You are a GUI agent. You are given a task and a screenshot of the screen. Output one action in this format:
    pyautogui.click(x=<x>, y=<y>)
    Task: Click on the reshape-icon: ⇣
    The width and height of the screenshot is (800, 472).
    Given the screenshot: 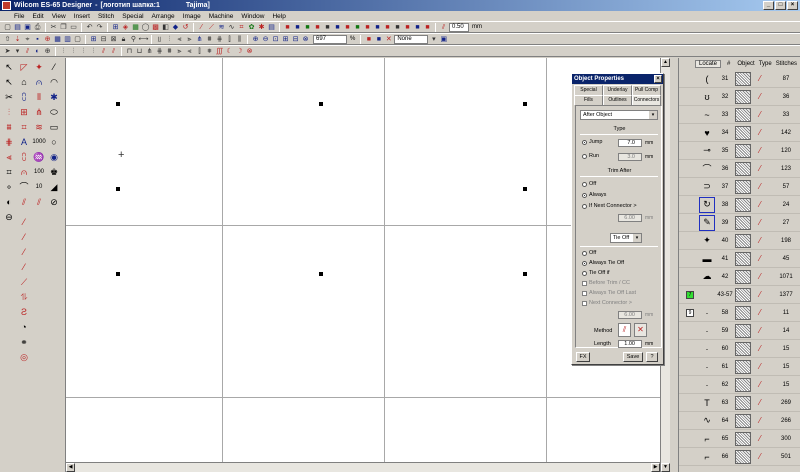 What is the action you would take?
    pyautogui.click(x=17, y=39)
    